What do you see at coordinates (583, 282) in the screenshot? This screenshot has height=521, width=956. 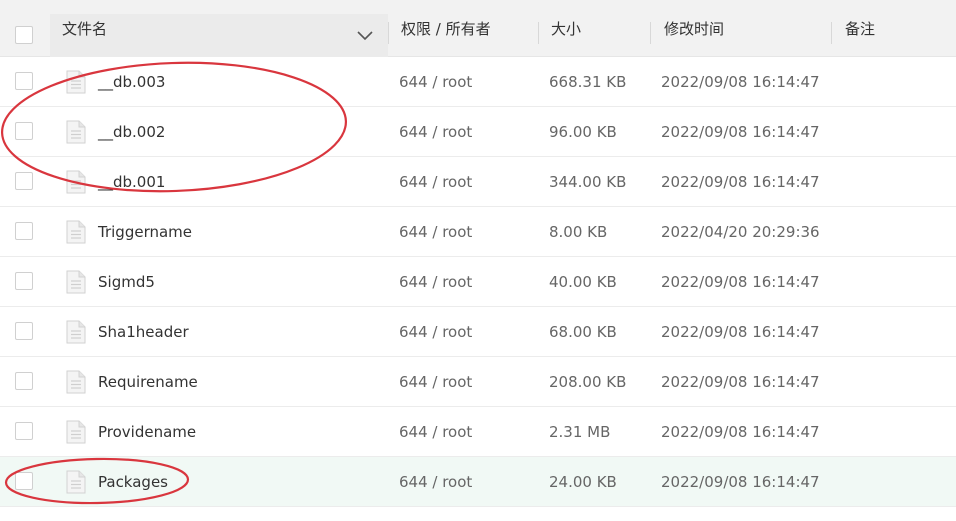 I see `file-size: 40.00 KB` at bounding box center [583, 282].